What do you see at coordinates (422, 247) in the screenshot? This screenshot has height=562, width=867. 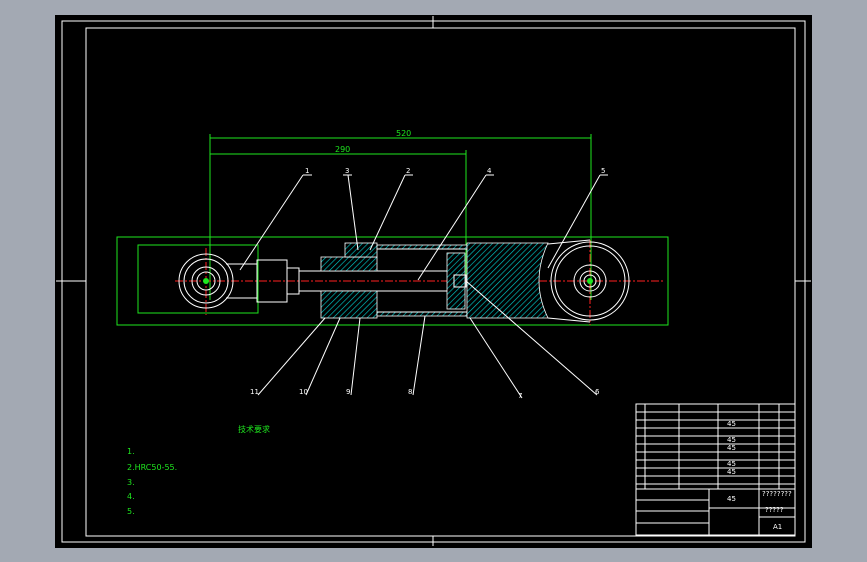 I see `barrel-top` at bounding box center [422, 247].